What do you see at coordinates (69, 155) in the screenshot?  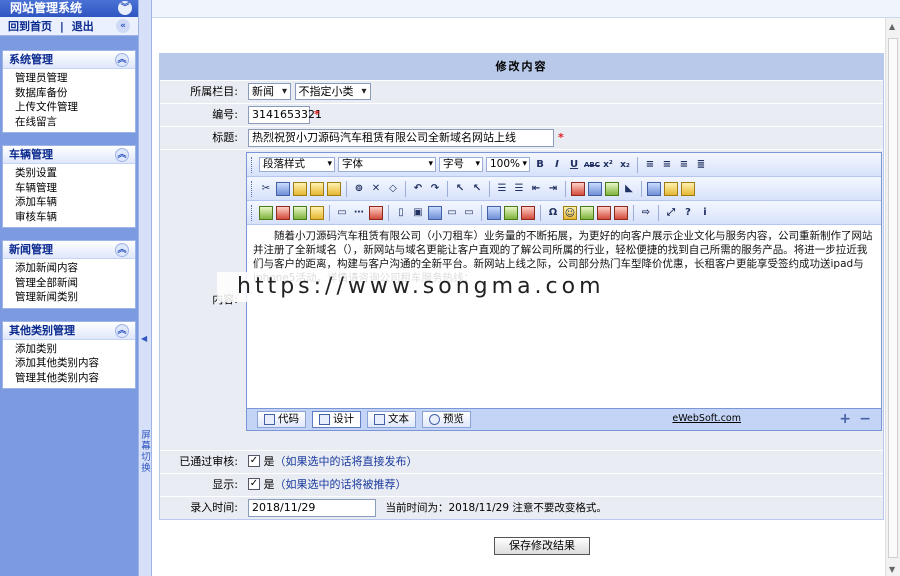 I see `panel-vehicles-header: 车辆管理 ︽` at bounding box center [69, 155].